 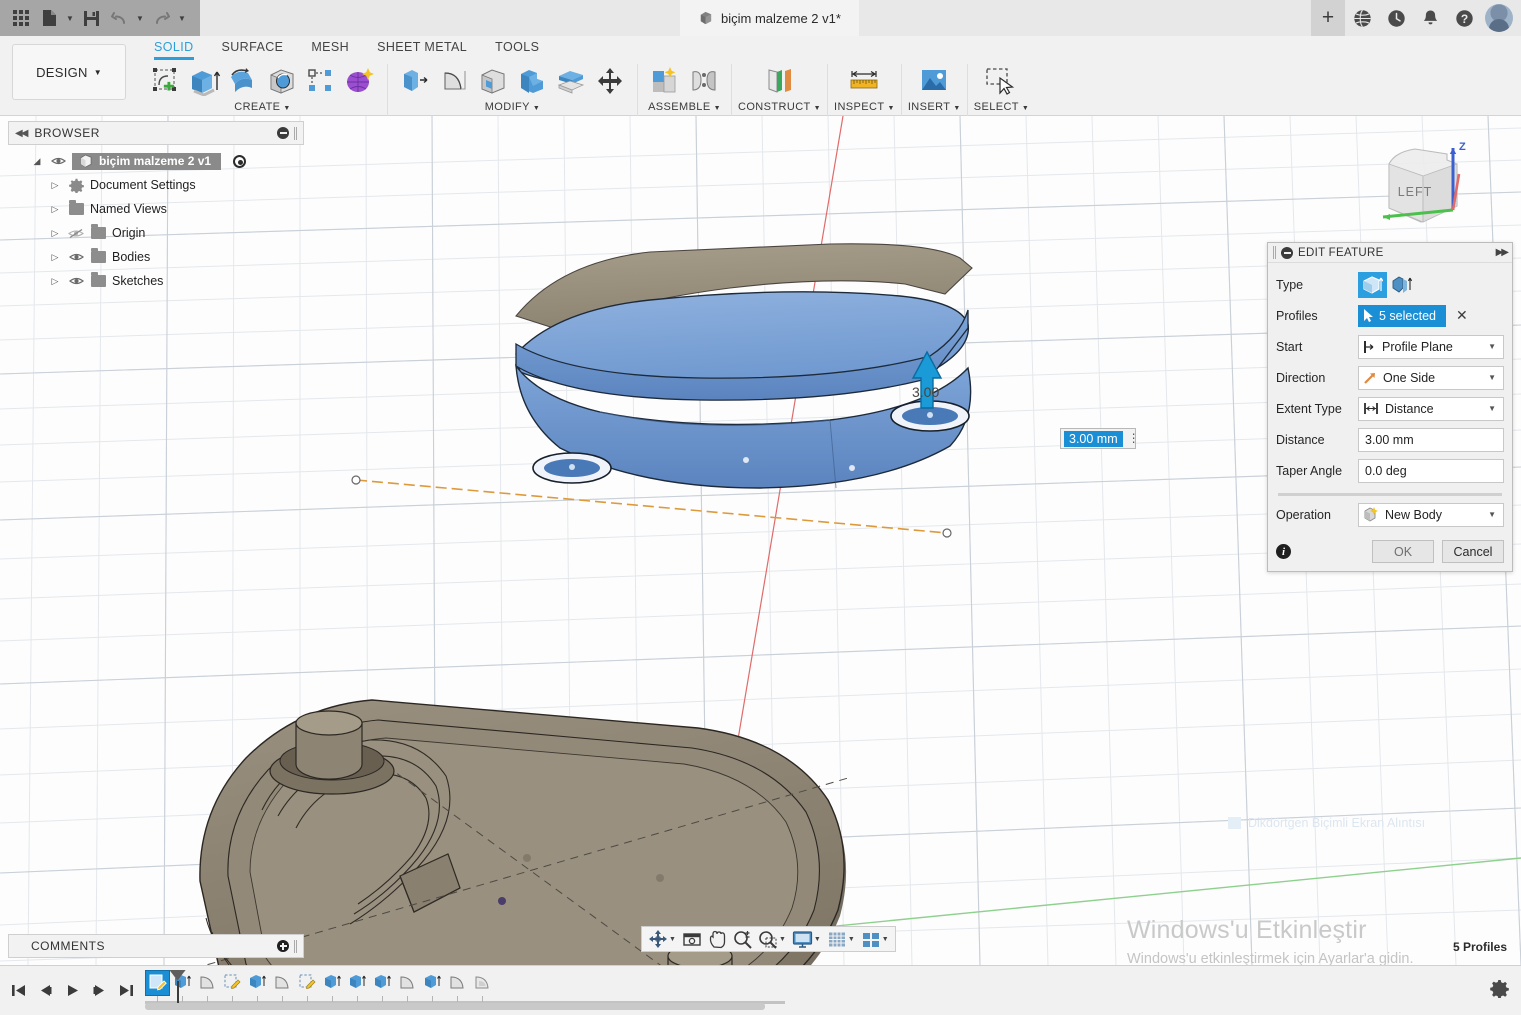 What do you see at coordinates (262, 107) in the screenshot?
I see `panel-create-label: CREATE ▼` at bounding box center [262, 107].